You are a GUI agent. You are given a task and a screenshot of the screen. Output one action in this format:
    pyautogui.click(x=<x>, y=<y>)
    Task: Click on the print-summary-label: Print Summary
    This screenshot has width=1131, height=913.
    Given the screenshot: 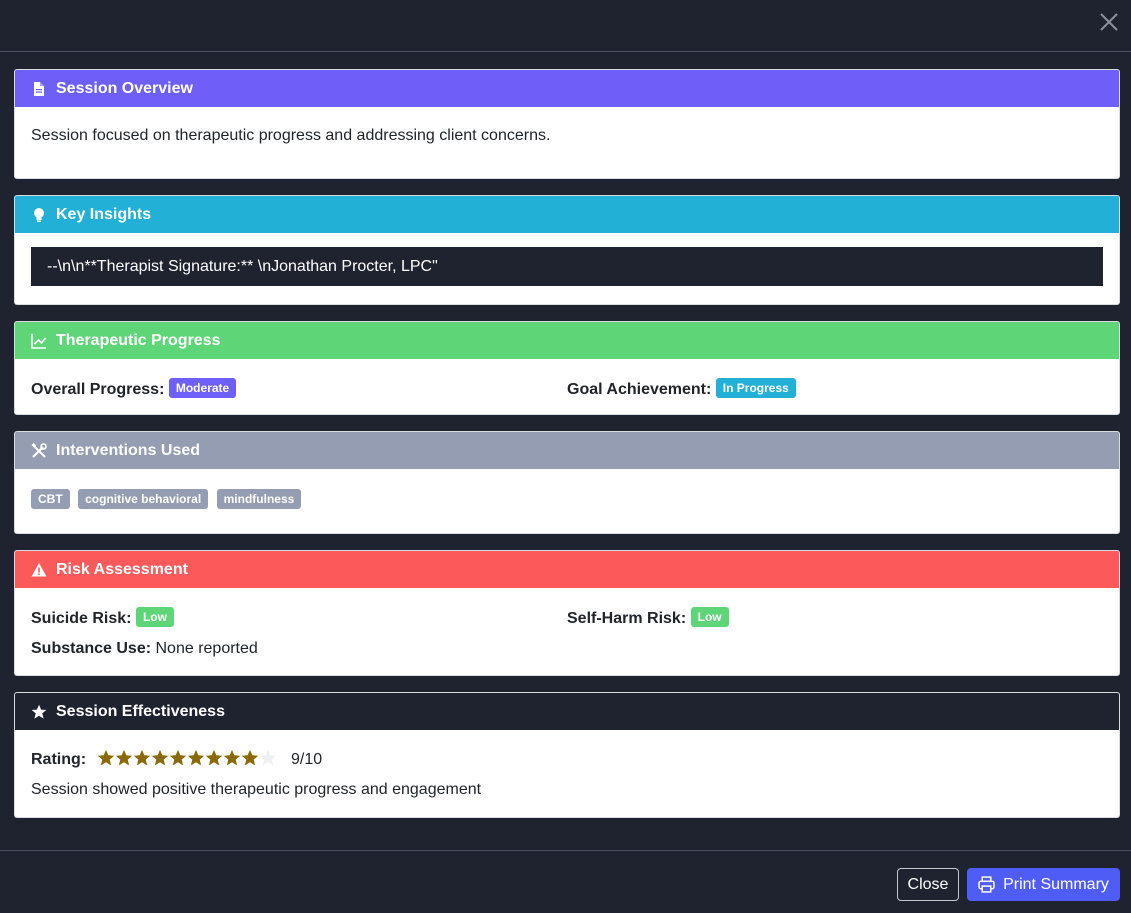 What is the action you would take?
    pyautogui.click(x=1056, y=884)
    